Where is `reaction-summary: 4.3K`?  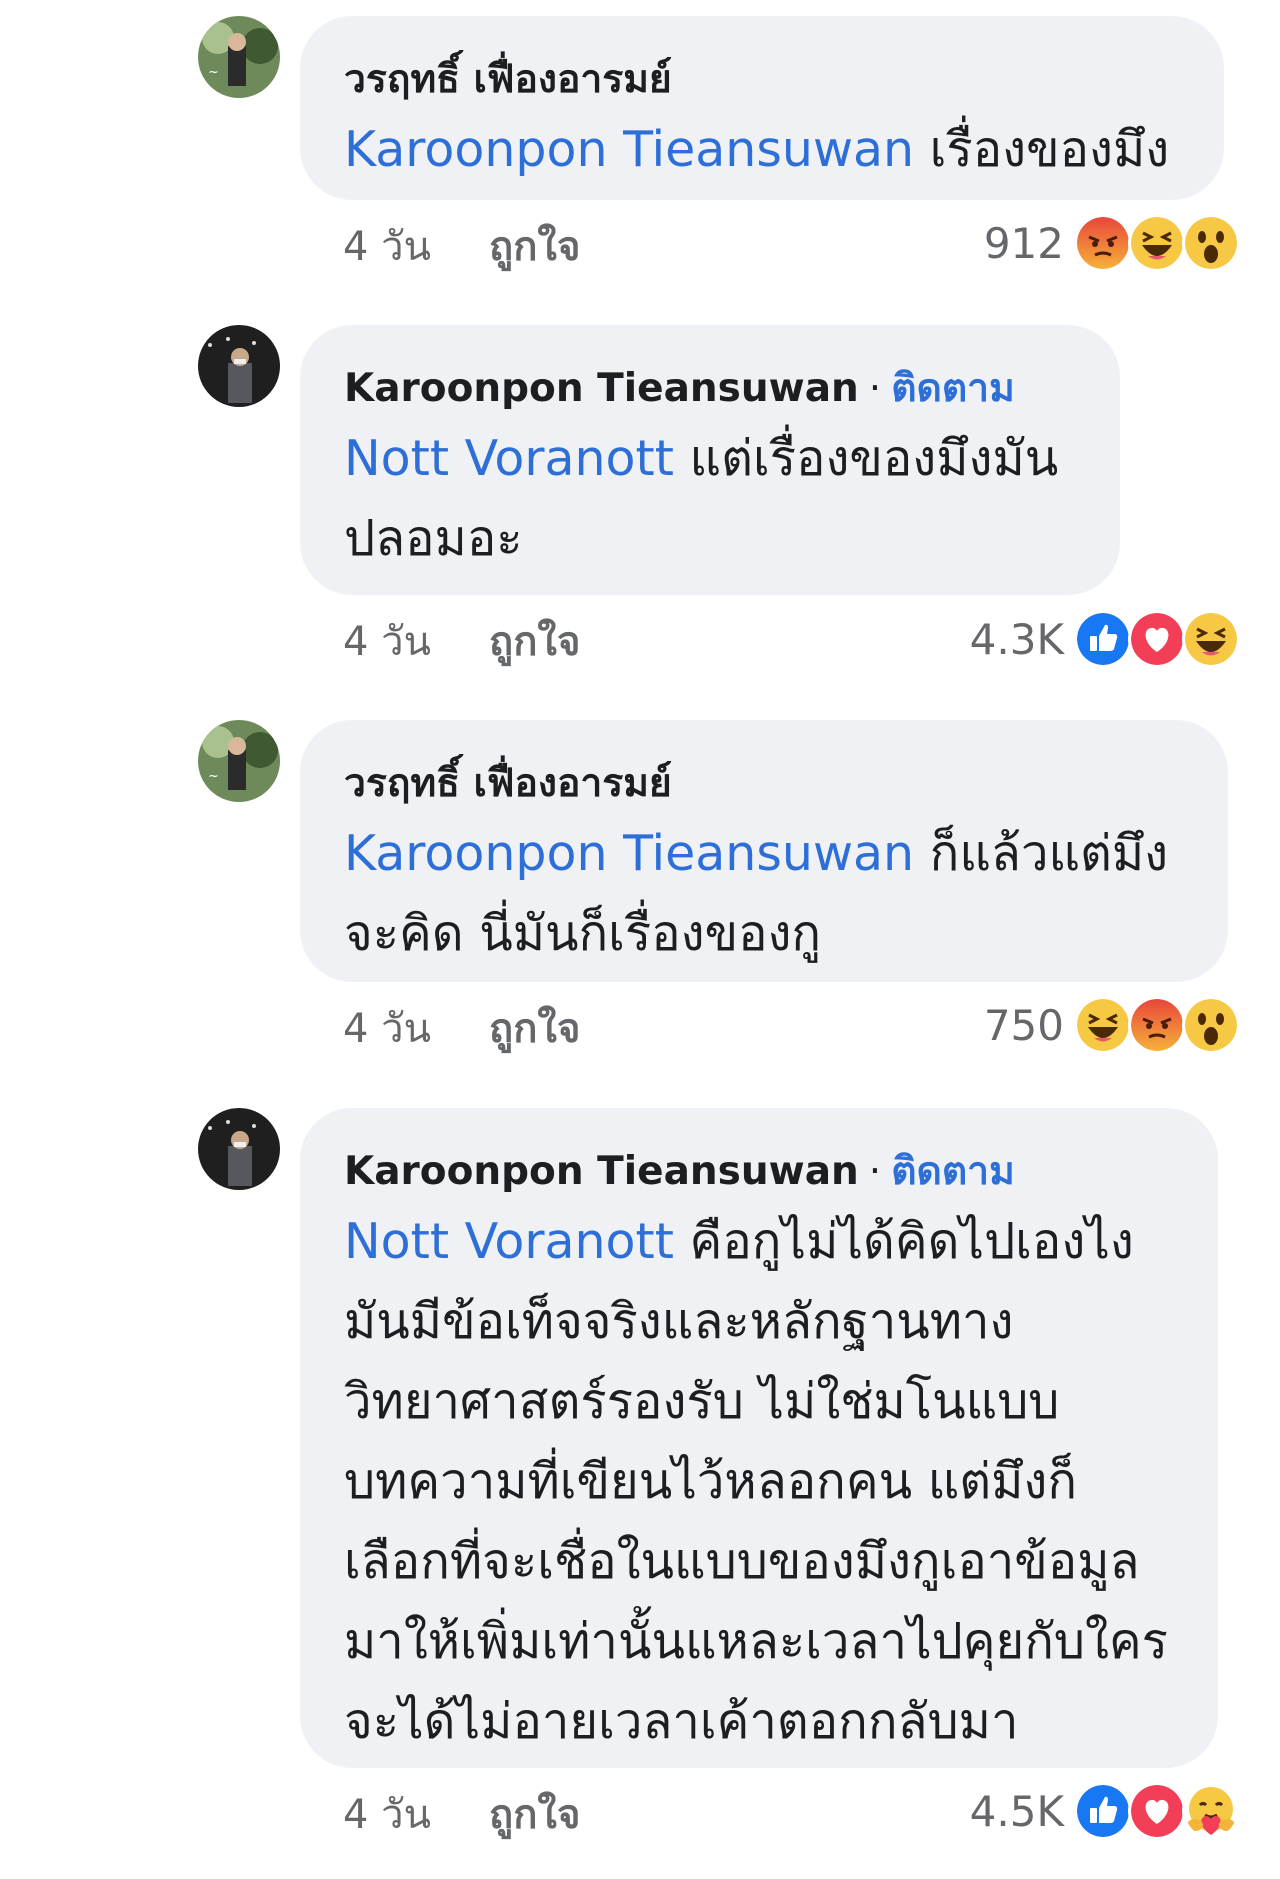
reaction-summary: 4.3K is located at coordinates (1105, 639).